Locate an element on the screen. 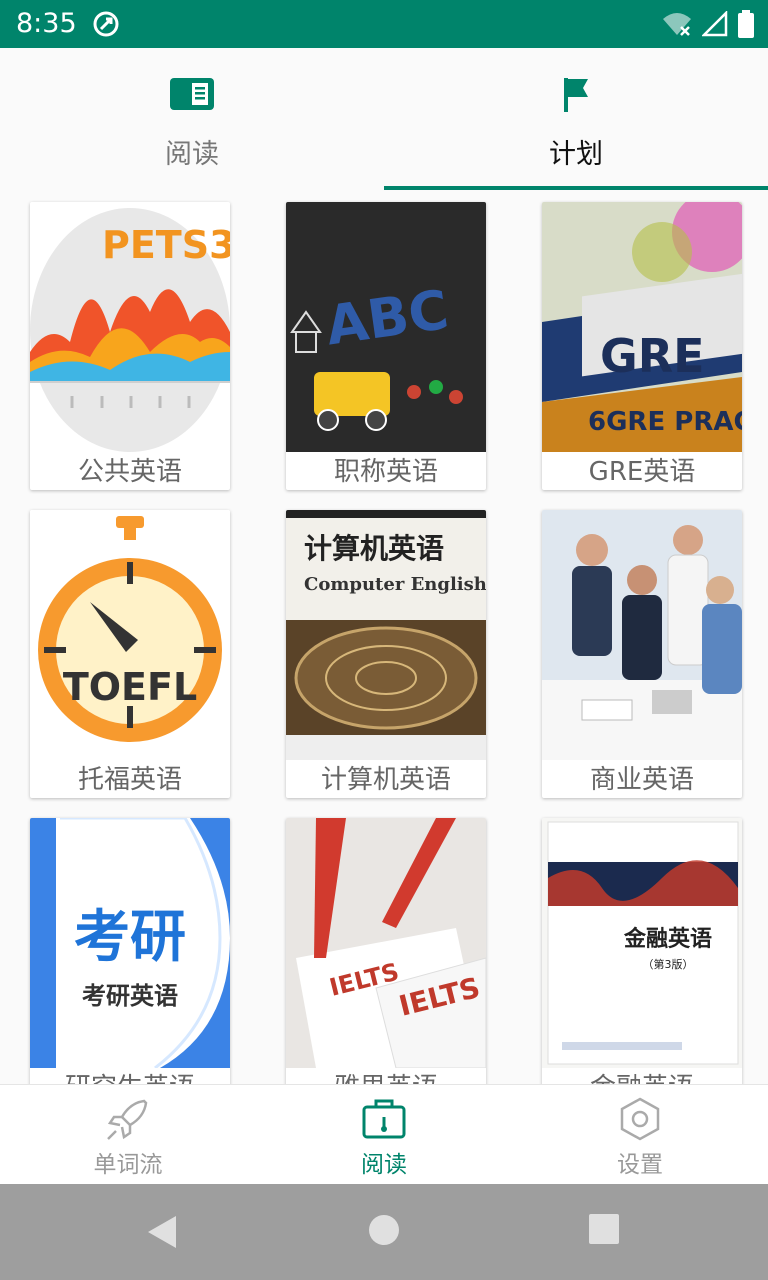  course-card-business-english: 商业英语 is located at coordinates (642, 654).